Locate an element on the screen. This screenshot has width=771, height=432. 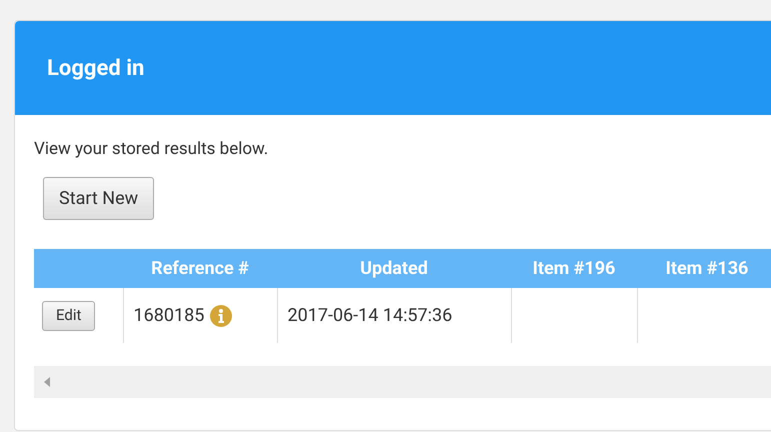
horizontal-scrollbar is located at coordinates (402, 382).